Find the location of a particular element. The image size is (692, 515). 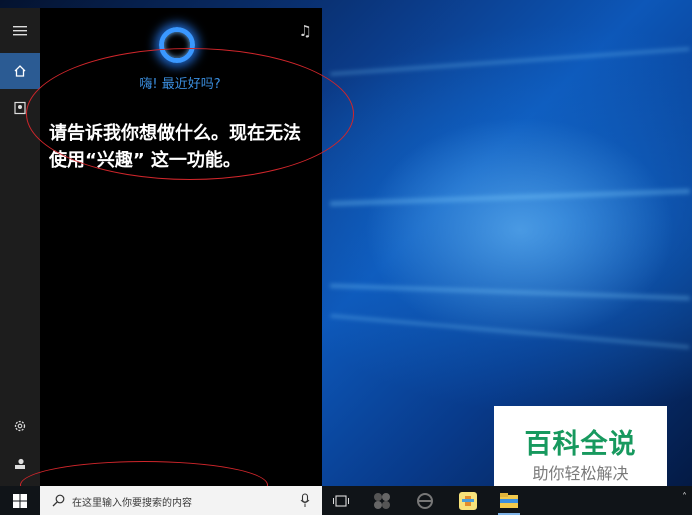

app-icon is located at coordinates (382, 501).